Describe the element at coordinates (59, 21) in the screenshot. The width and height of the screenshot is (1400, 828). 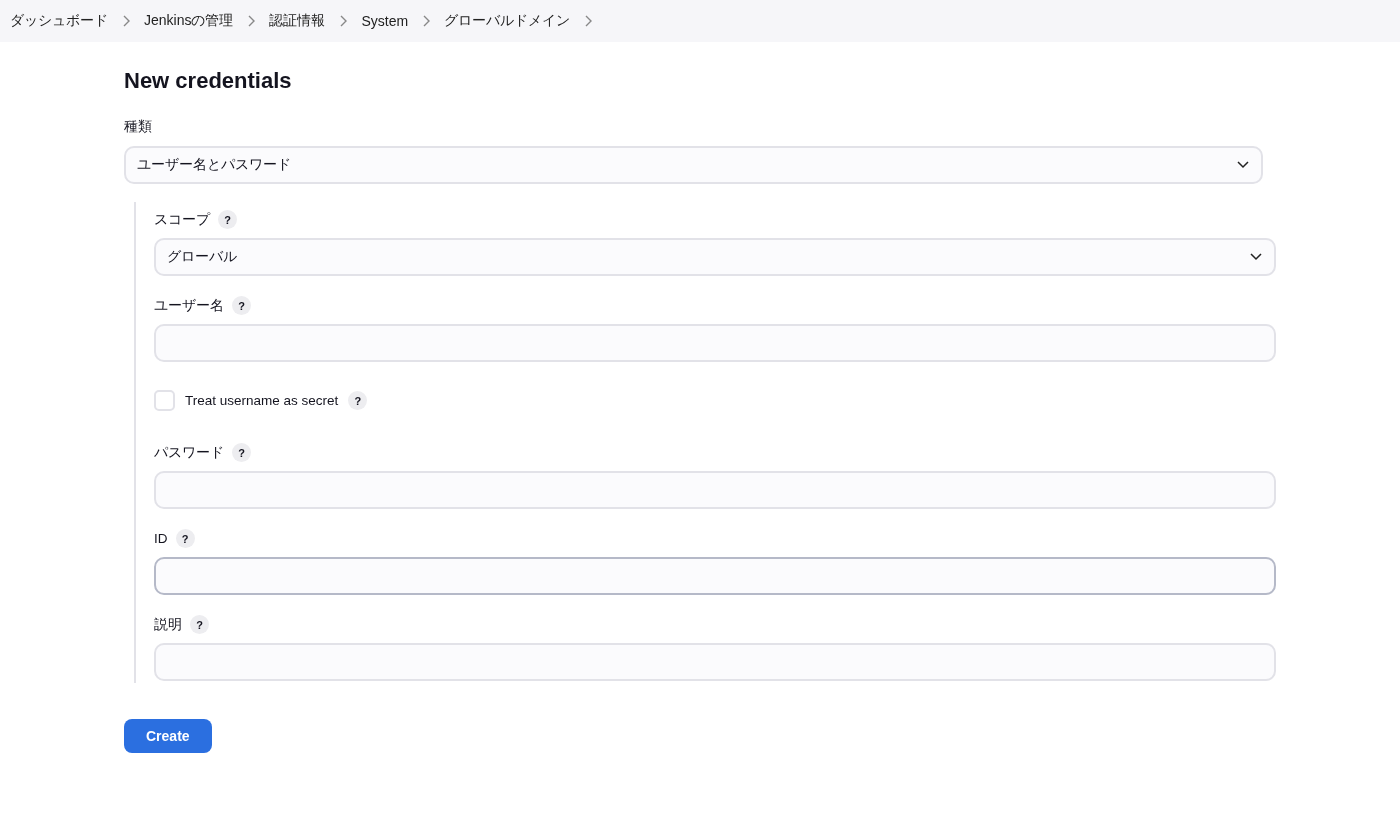
I see `breadcrumb-link: ダッシュボード` at that location.